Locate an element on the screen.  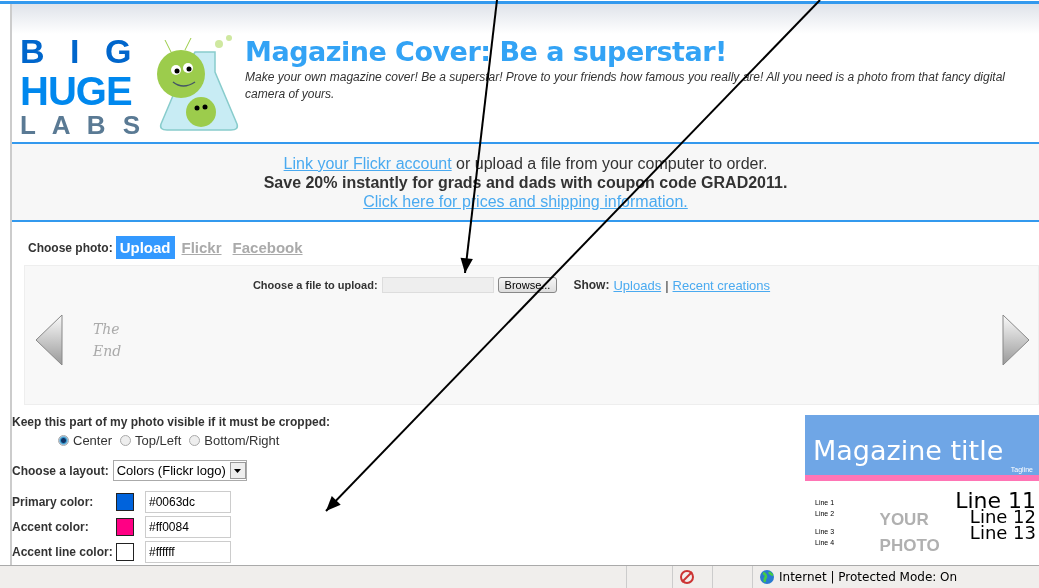
radio-label: Bottom/Right is located at coordinates (242, 440).